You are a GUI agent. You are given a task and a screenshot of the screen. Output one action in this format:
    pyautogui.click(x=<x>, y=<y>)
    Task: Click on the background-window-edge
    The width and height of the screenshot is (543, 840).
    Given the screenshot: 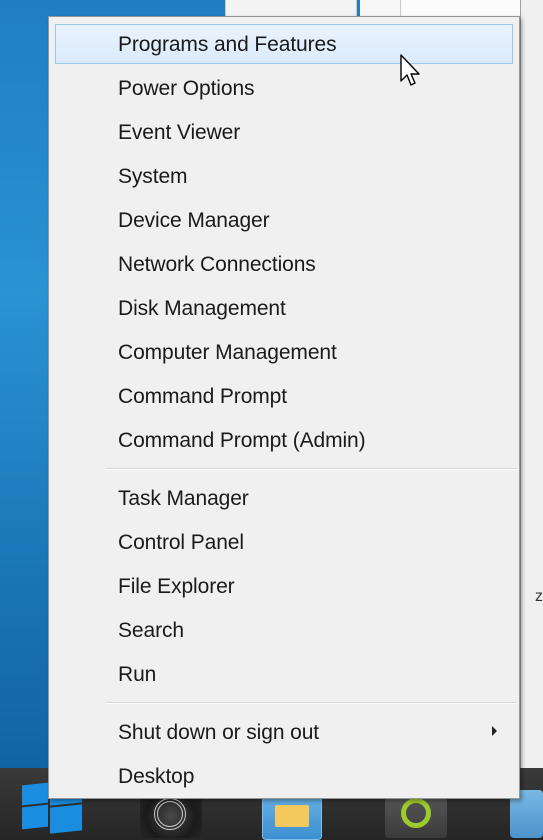 What is the action you would take?
    pyautogui.click(x=531, y=385)
    